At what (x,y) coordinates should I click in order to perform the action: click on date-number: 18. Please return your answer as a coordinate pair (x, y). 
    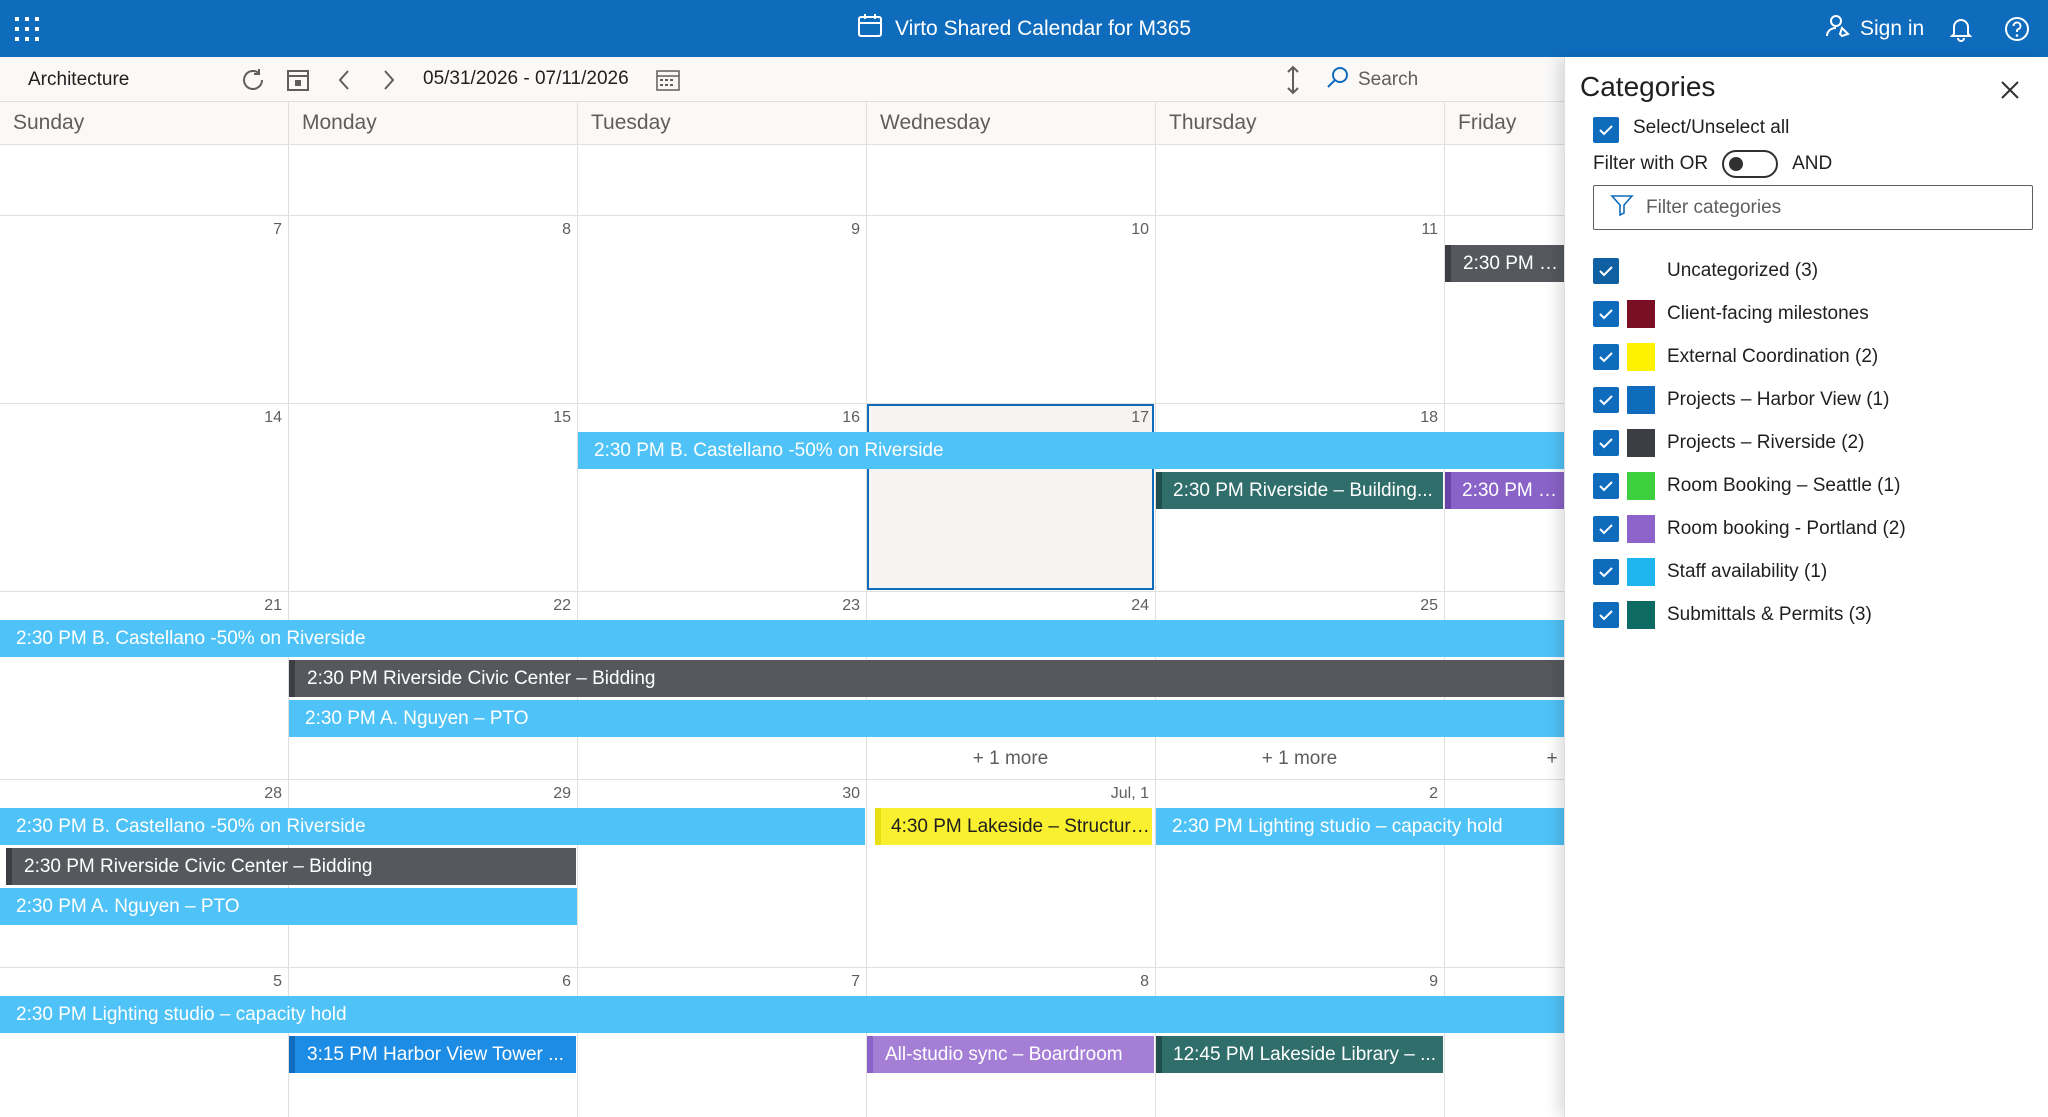
    Looking at the image, I should click on (1429, 417).